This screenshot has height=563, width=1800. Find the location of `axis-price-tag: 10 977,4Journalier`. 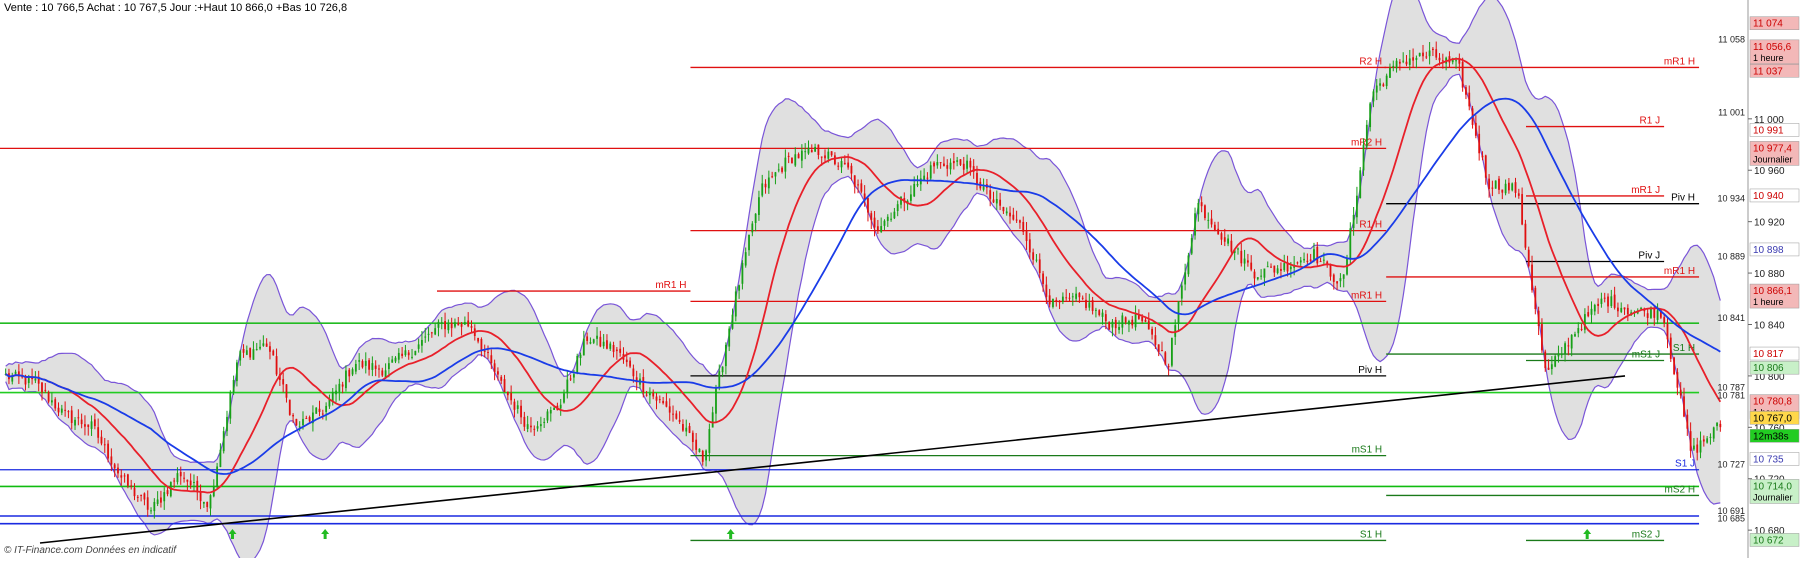

axis-price-tag: 10 977,4Journalier is located at coordinates (1774, 153).